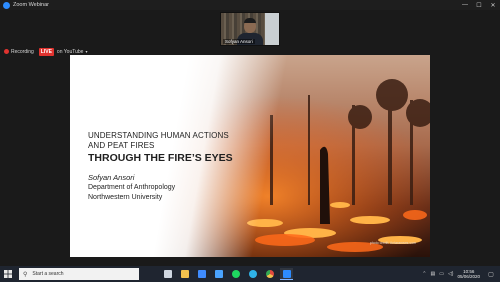 The width and height of the screenshot is (500, 282). What do you see at coordinates (465, 5) in the screenshot?
I see `minimize-button: —` at bounding box center [465, 5].